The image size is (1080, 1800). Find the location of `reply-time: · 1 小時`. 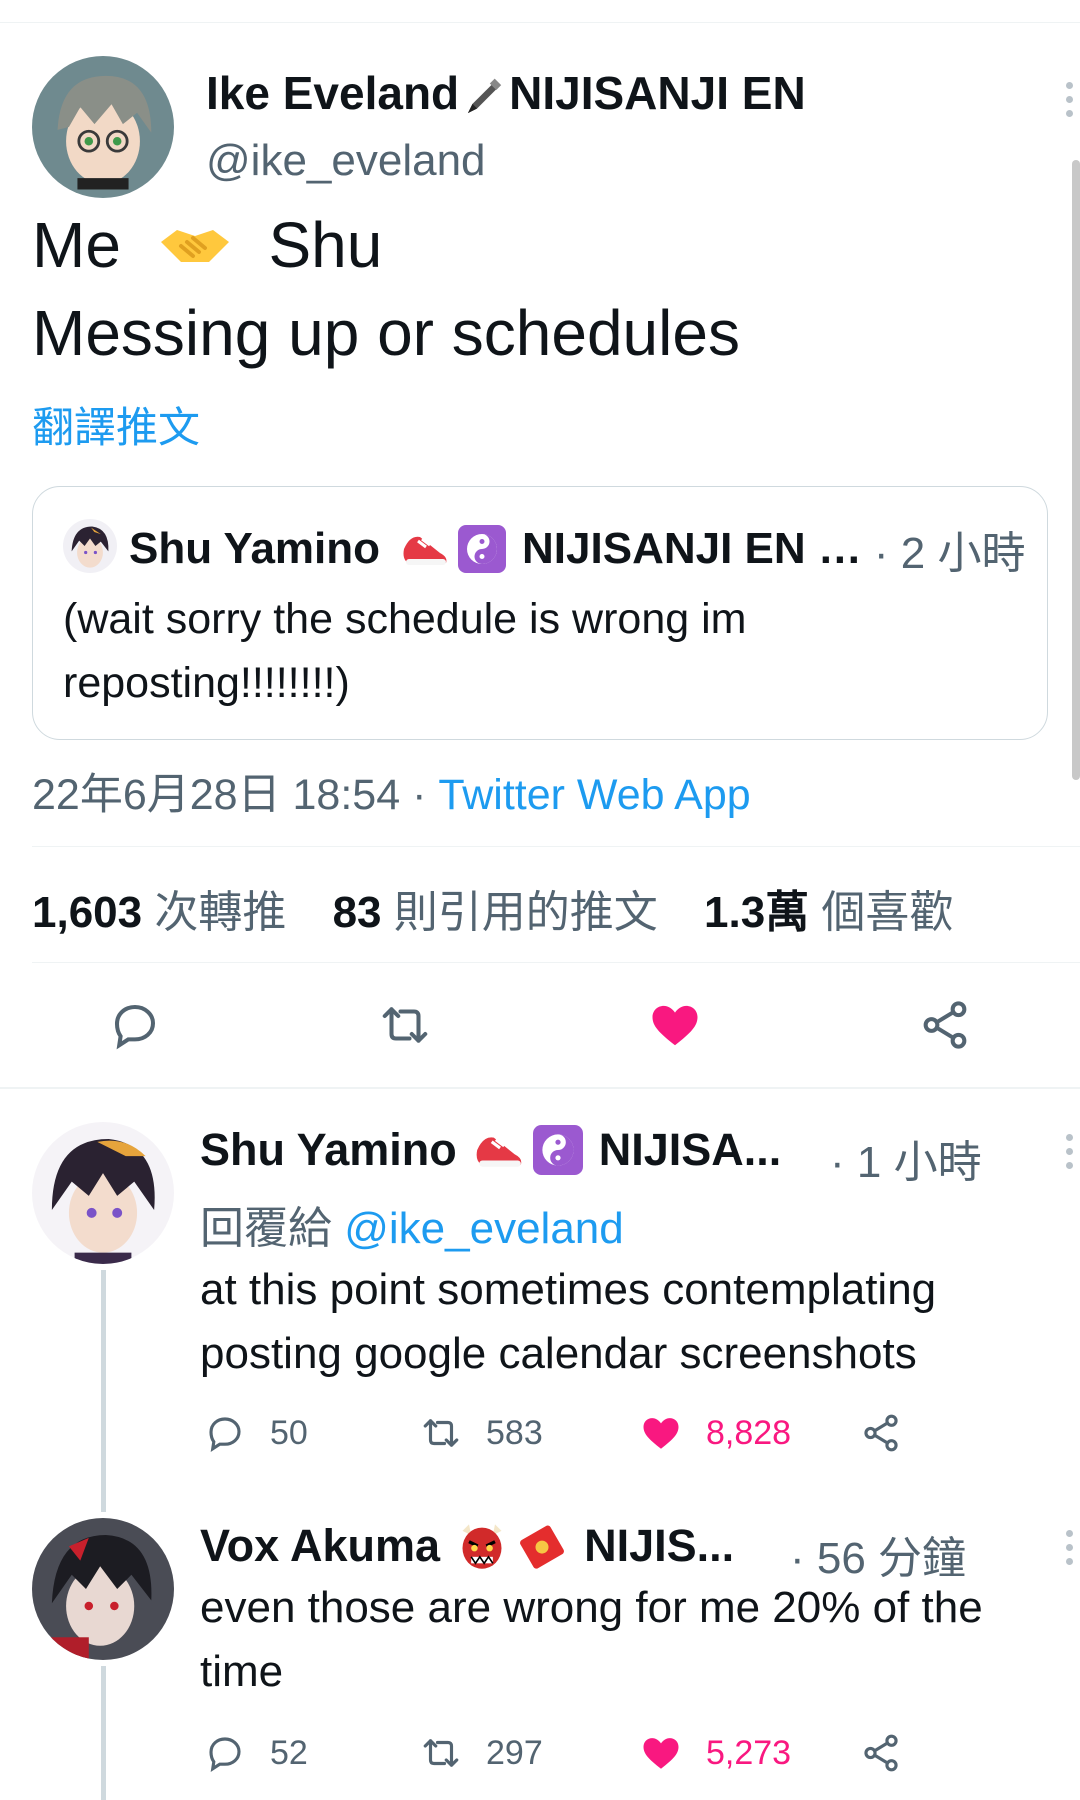

reply-time: · 1 小時 is located at coordinates (906, 1162).